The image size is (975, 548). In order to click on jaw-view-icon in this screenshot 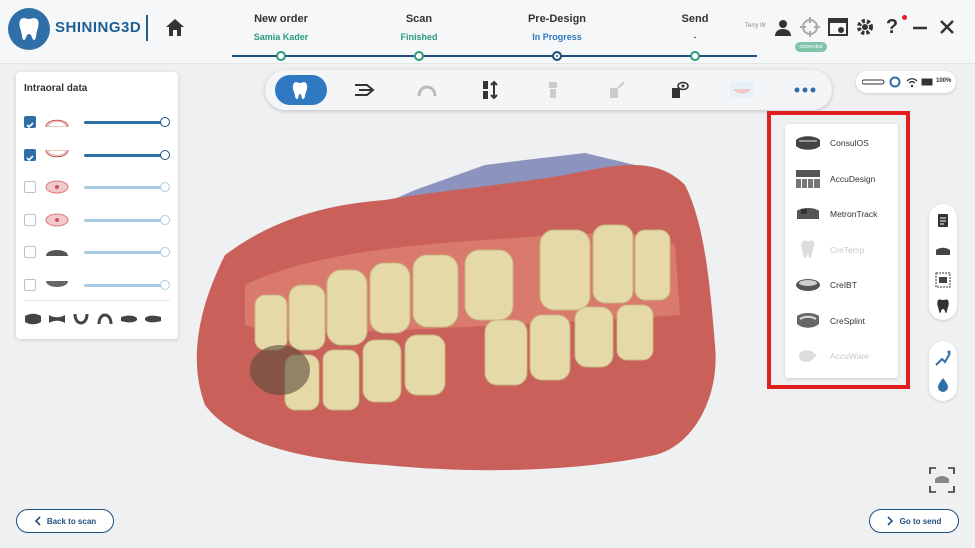, I will do `click(943, 252)`.